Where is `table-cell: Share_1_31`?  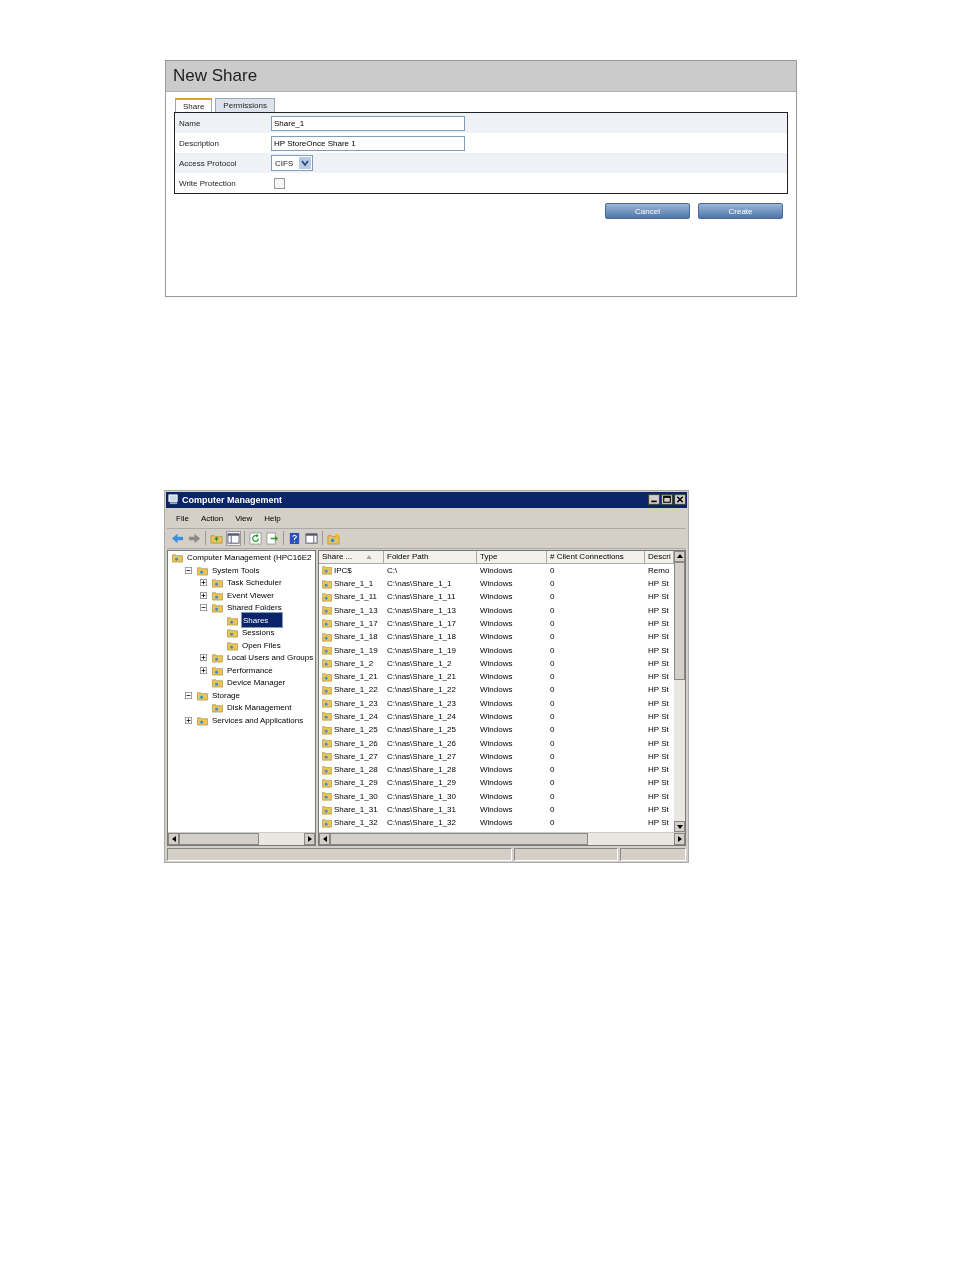 table-cell: Share_1_31 is located at coordinates (356, 810).